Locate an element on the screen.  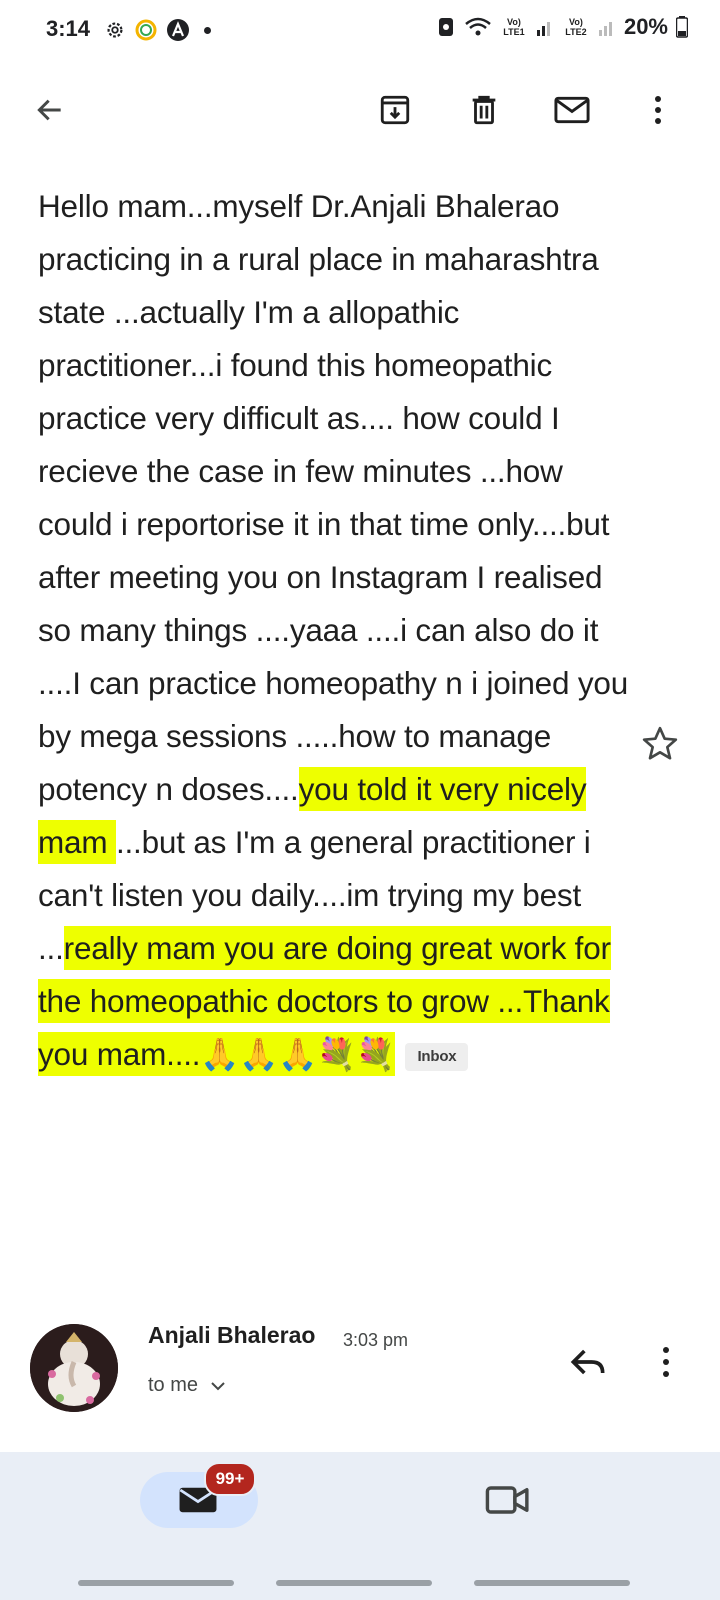
gesture-bar-right is located at coordinates (552, 1583).